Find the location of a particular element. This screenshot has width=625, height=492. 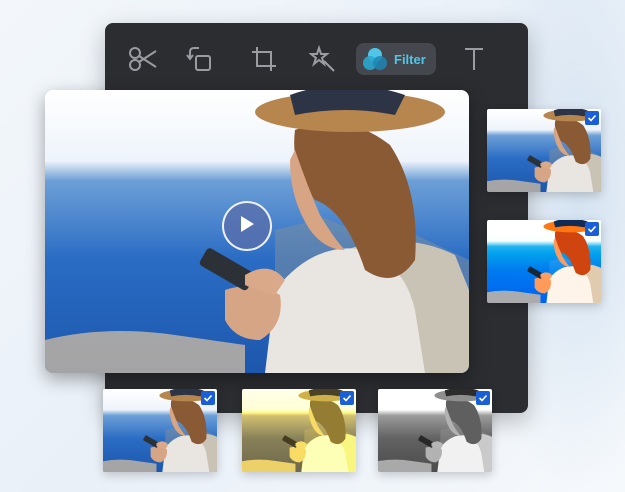

toolbar: Filter is located at coordinates (316, 58).